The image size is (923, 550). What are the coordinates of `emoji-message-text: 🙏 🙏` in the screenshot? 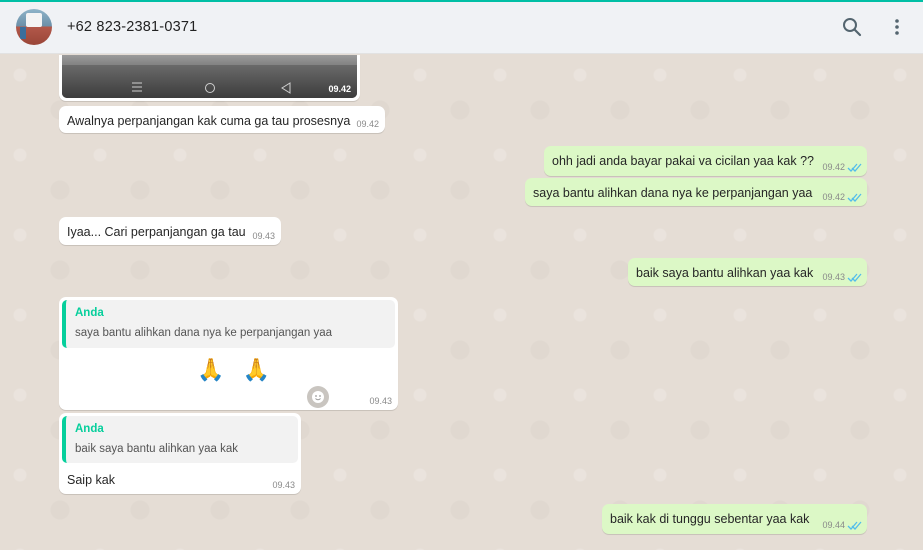 It's located at (236, 369).